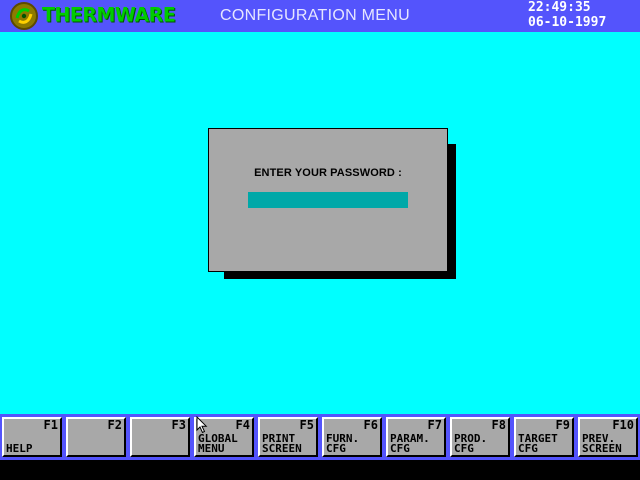  Describe the element at coordinates (282, 443) in the screenshot. I see `function-key-label: PRINT SCREEN` at that location.